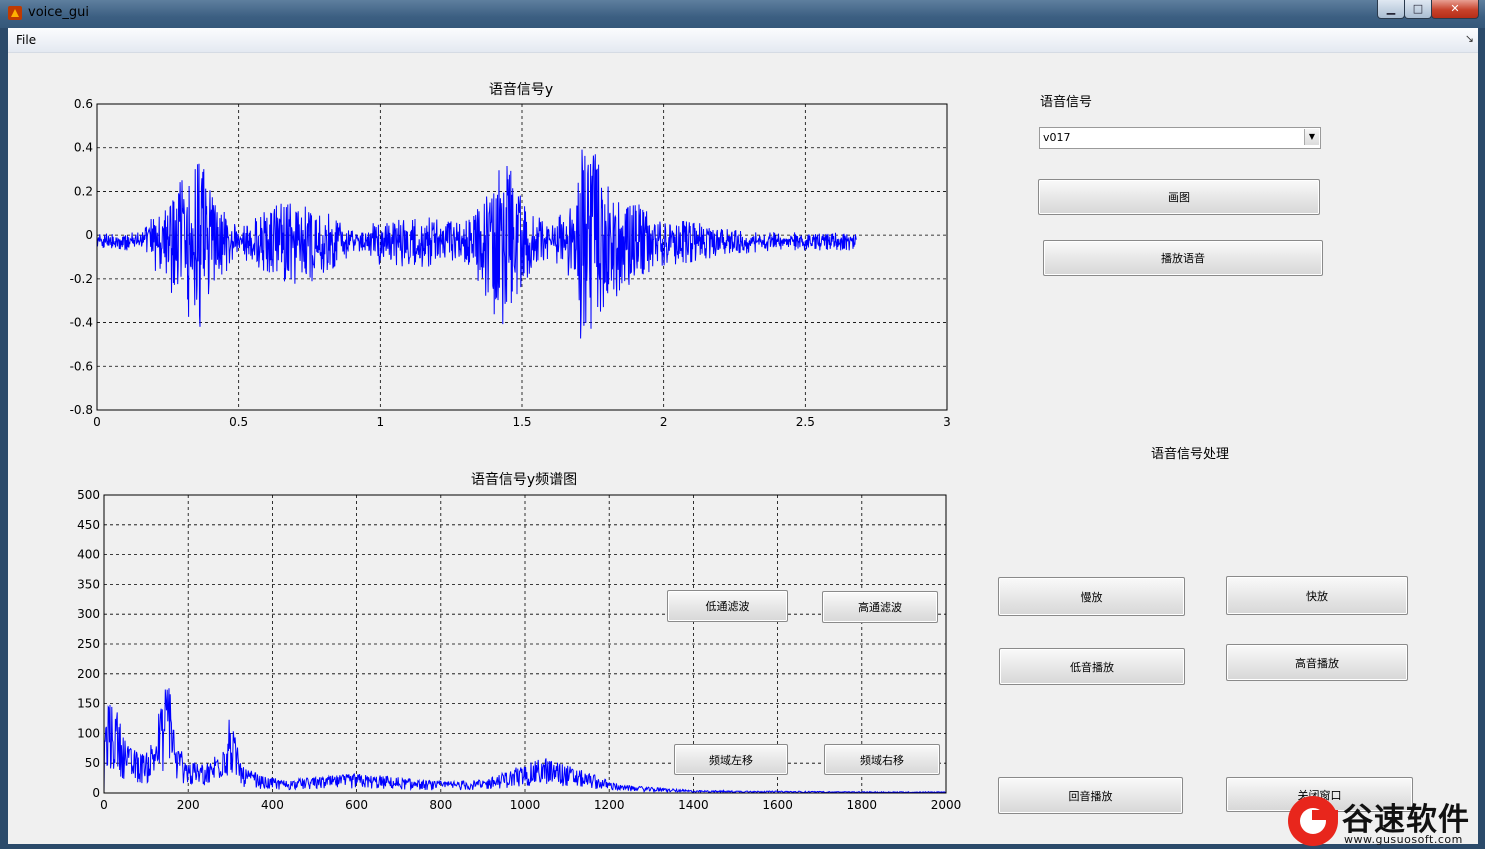  What do you see at coordinates (1066, 102) in the screenshot?
I see `signal-label: 语音信号` at bounding box center [1066, 102].